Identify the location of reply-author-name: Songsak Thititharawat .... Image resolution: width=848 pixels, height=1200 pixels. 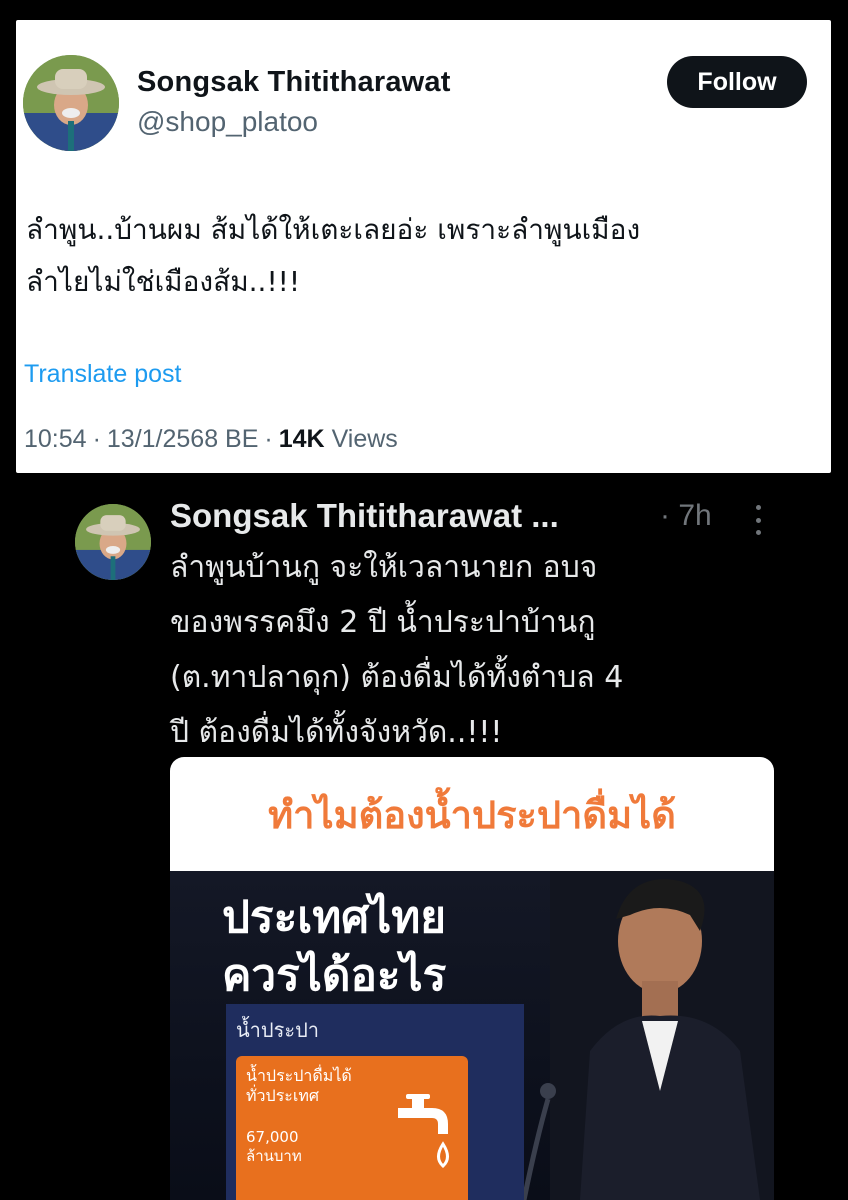
(364, 516).